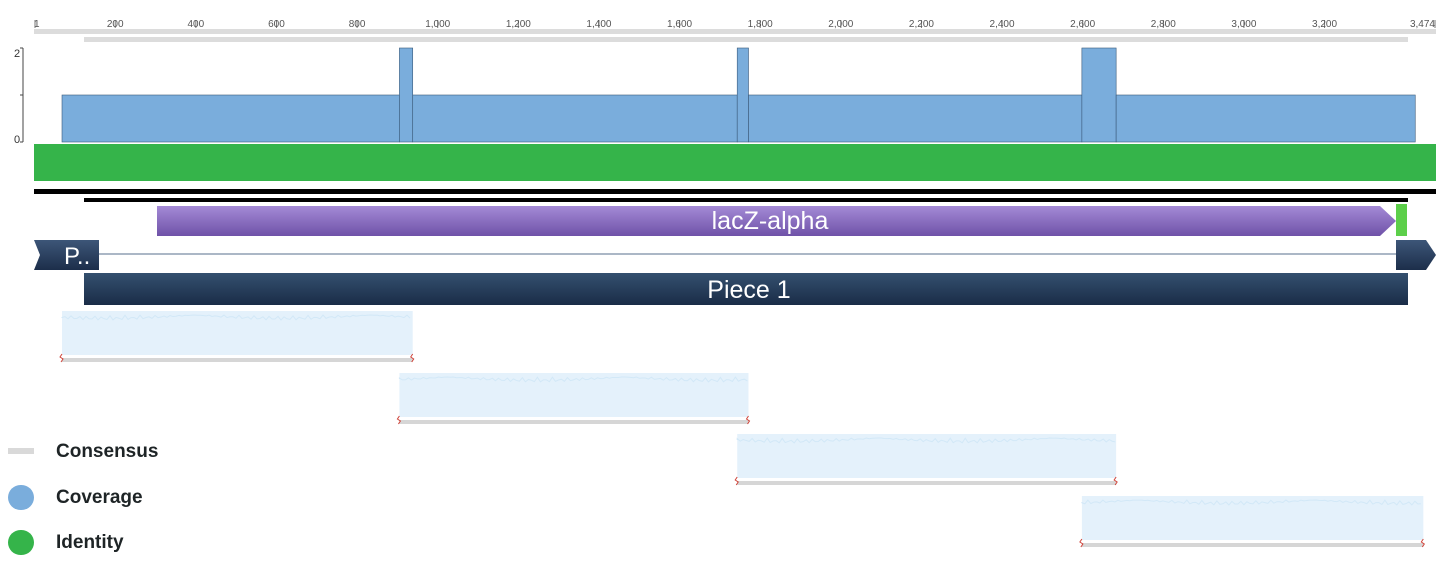 This screenshot has width=1451, height=581. I want to click on lacz-alpha-end-marker, so click(1401, 220).